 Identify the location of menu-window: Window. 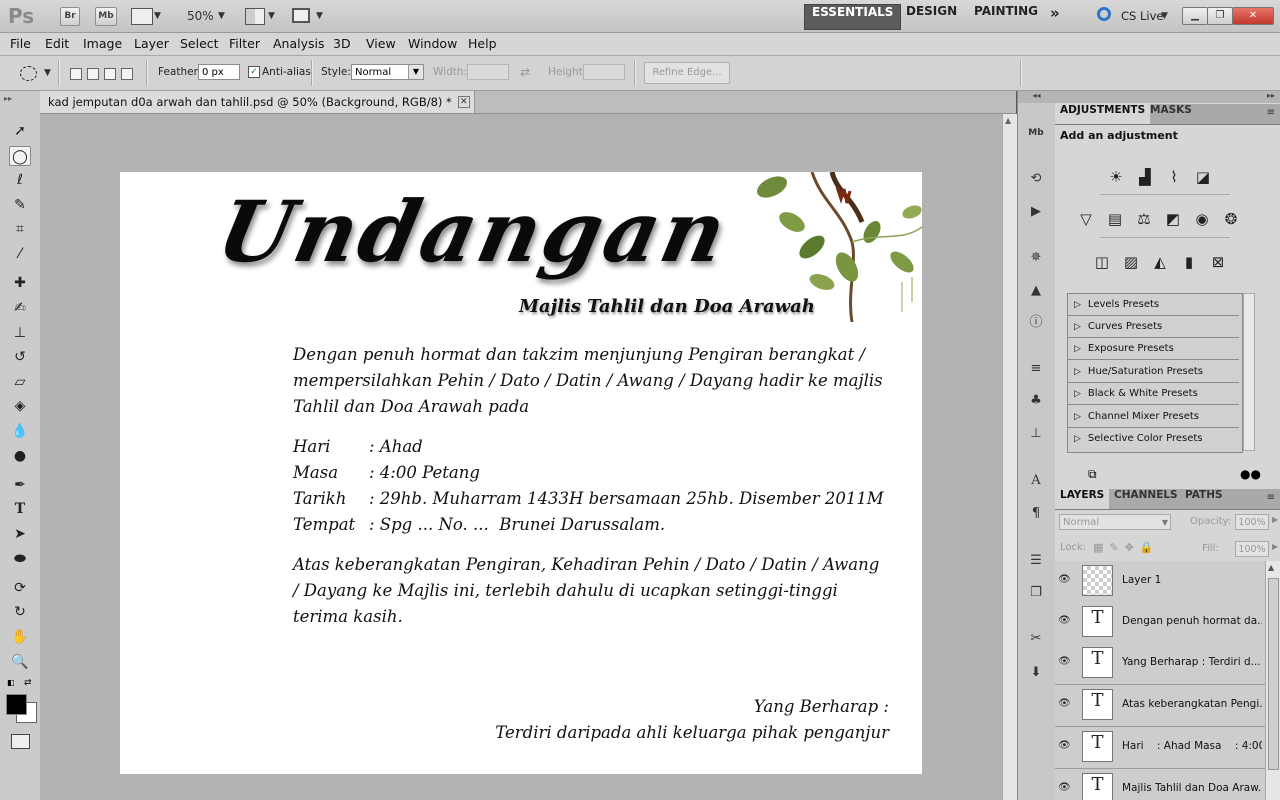
(432, 43).